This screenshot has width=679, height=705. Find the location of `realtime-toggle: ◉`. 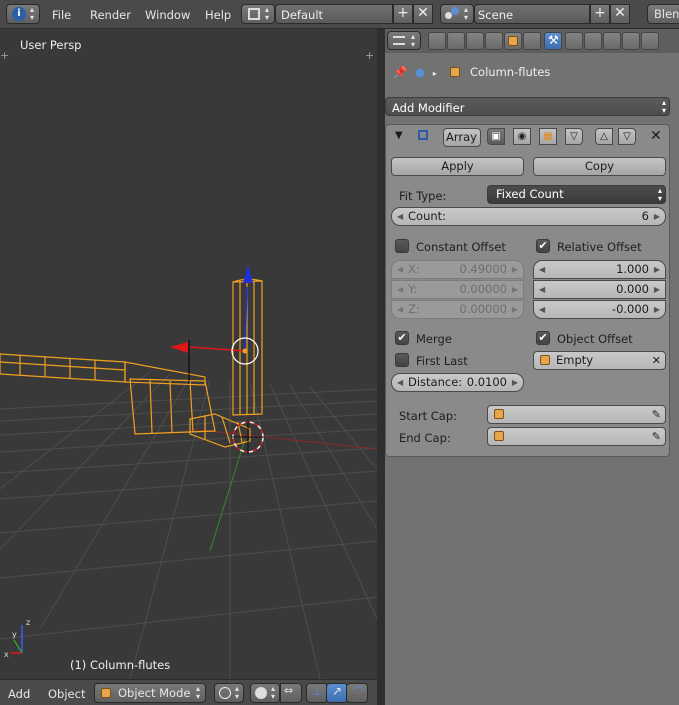

realtime-toggle: ◉ is located at coordinates (522, 136).